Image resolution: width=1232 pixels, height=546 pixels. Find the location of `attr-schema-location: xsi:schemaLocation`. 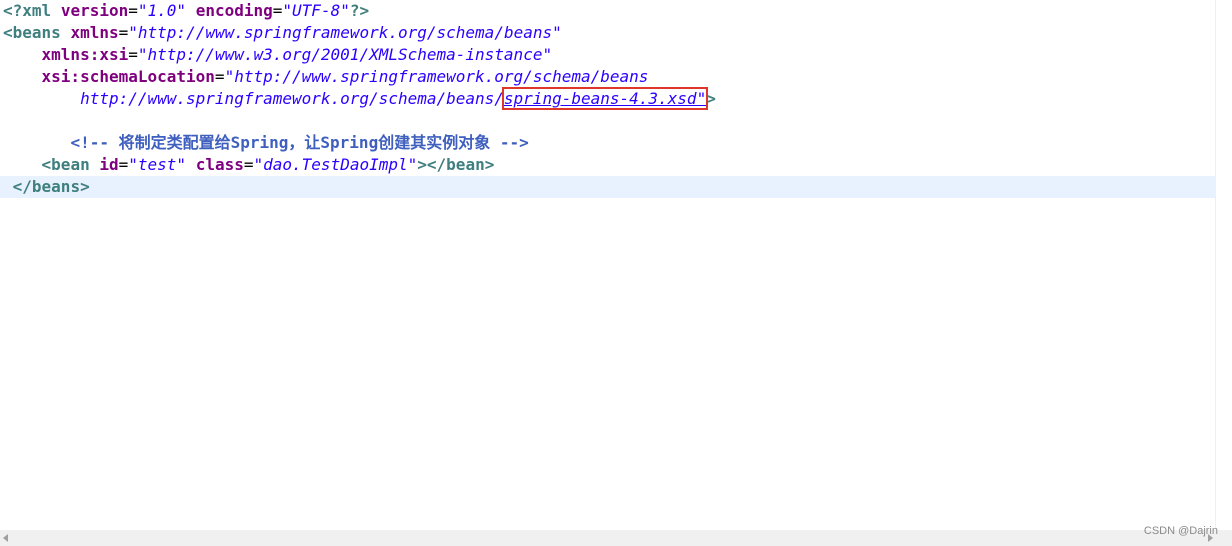

attr-schema-location: xsi:schemaLocation is located at coordinates (128, 76).